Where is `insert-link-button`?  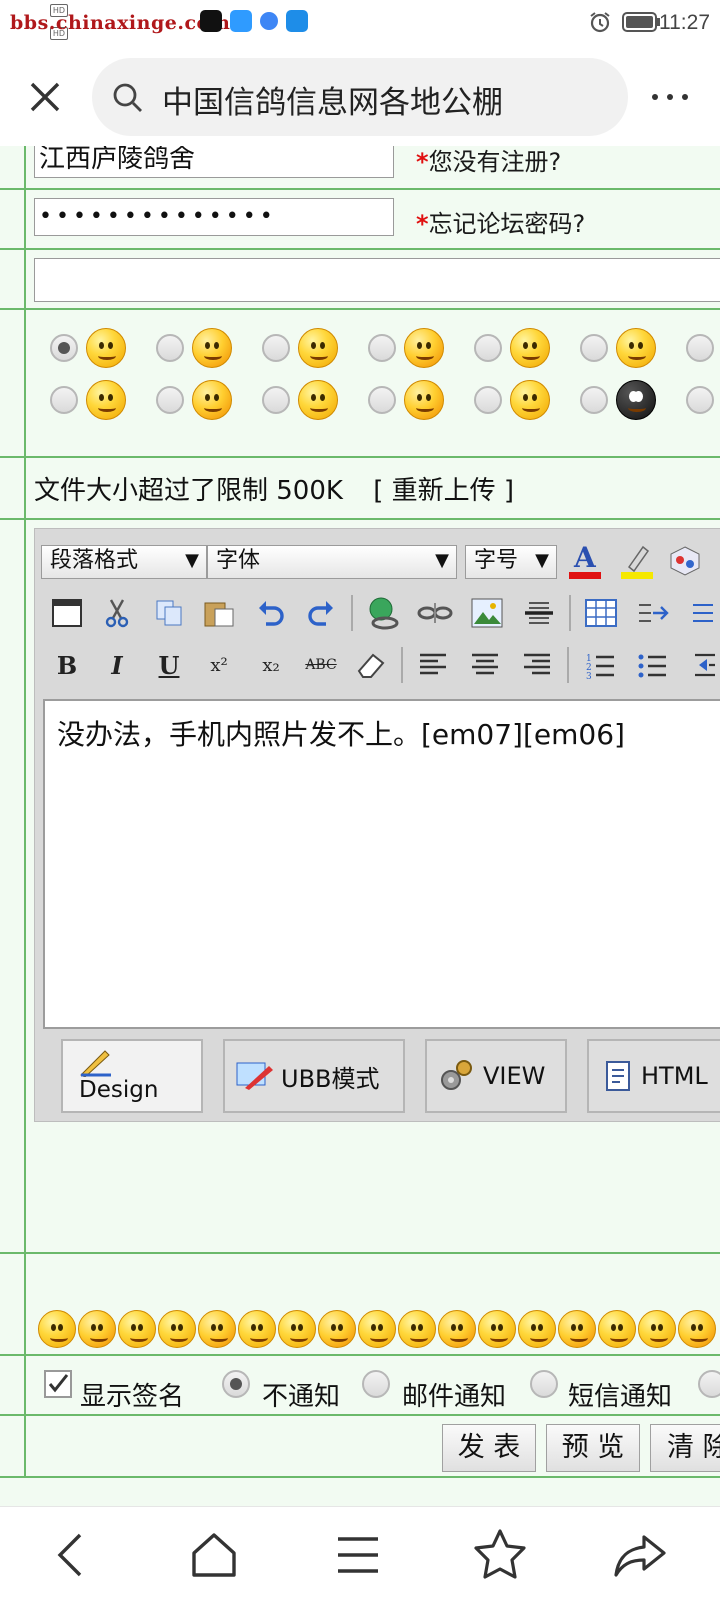 insert-link-button is located at coordinates (383, 613).